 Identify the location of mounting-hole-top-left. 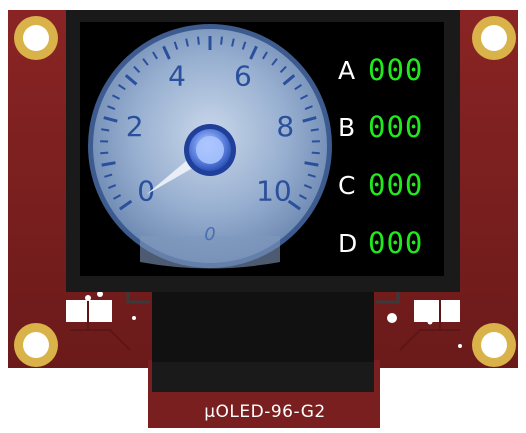
(36, 38).